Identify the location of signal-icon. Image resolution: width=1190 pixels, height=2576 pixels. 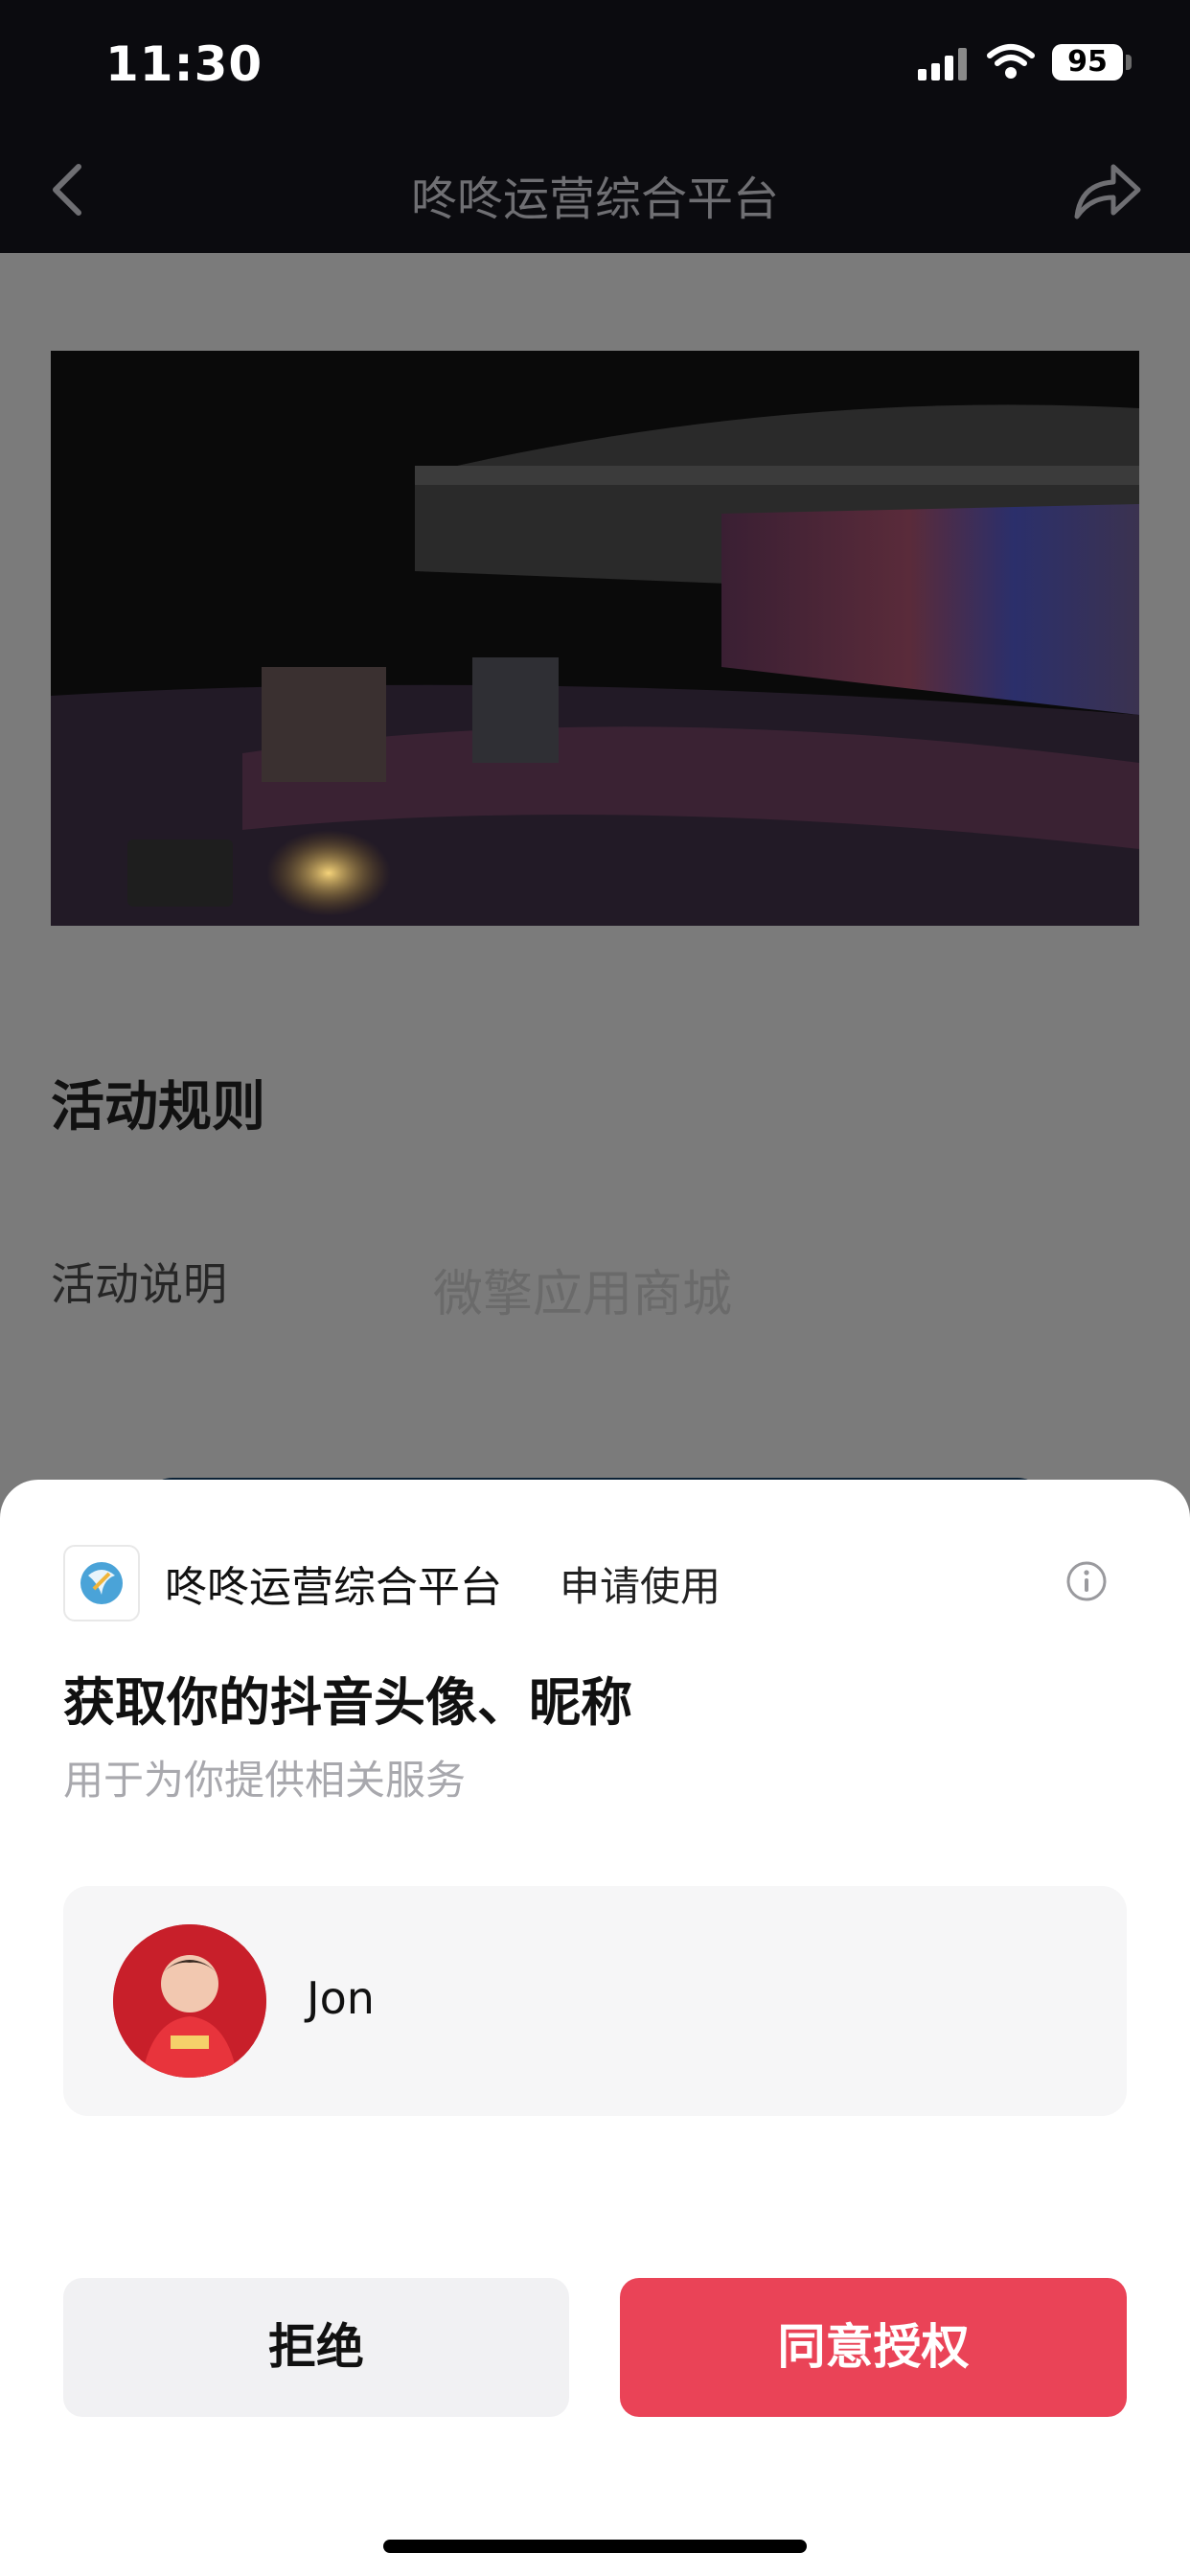
(944, 64).